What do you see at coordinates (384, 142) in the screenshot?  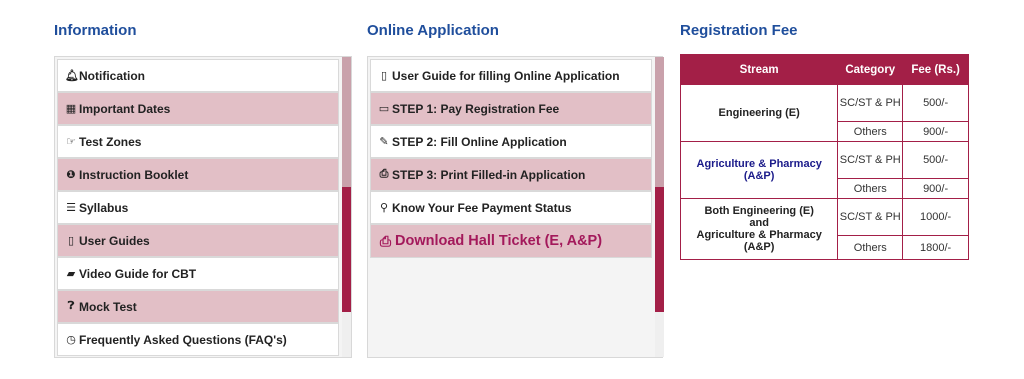 I see `edit-icon: ✎` at bounding box center [384, 142].